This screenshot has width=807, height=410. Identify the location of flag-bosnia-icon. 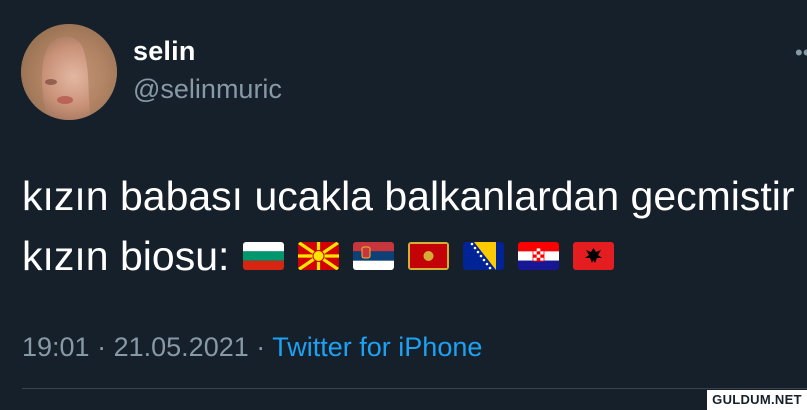
(484, 256).